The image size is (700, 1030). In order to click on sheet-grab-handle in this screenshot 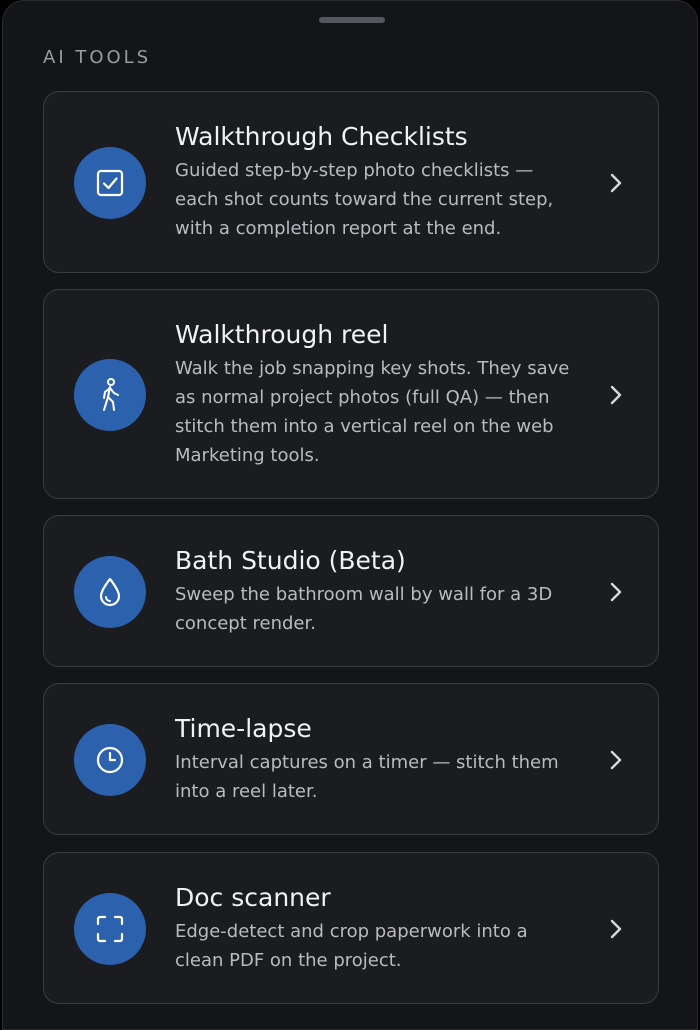, I will do `click(352, 20)`.